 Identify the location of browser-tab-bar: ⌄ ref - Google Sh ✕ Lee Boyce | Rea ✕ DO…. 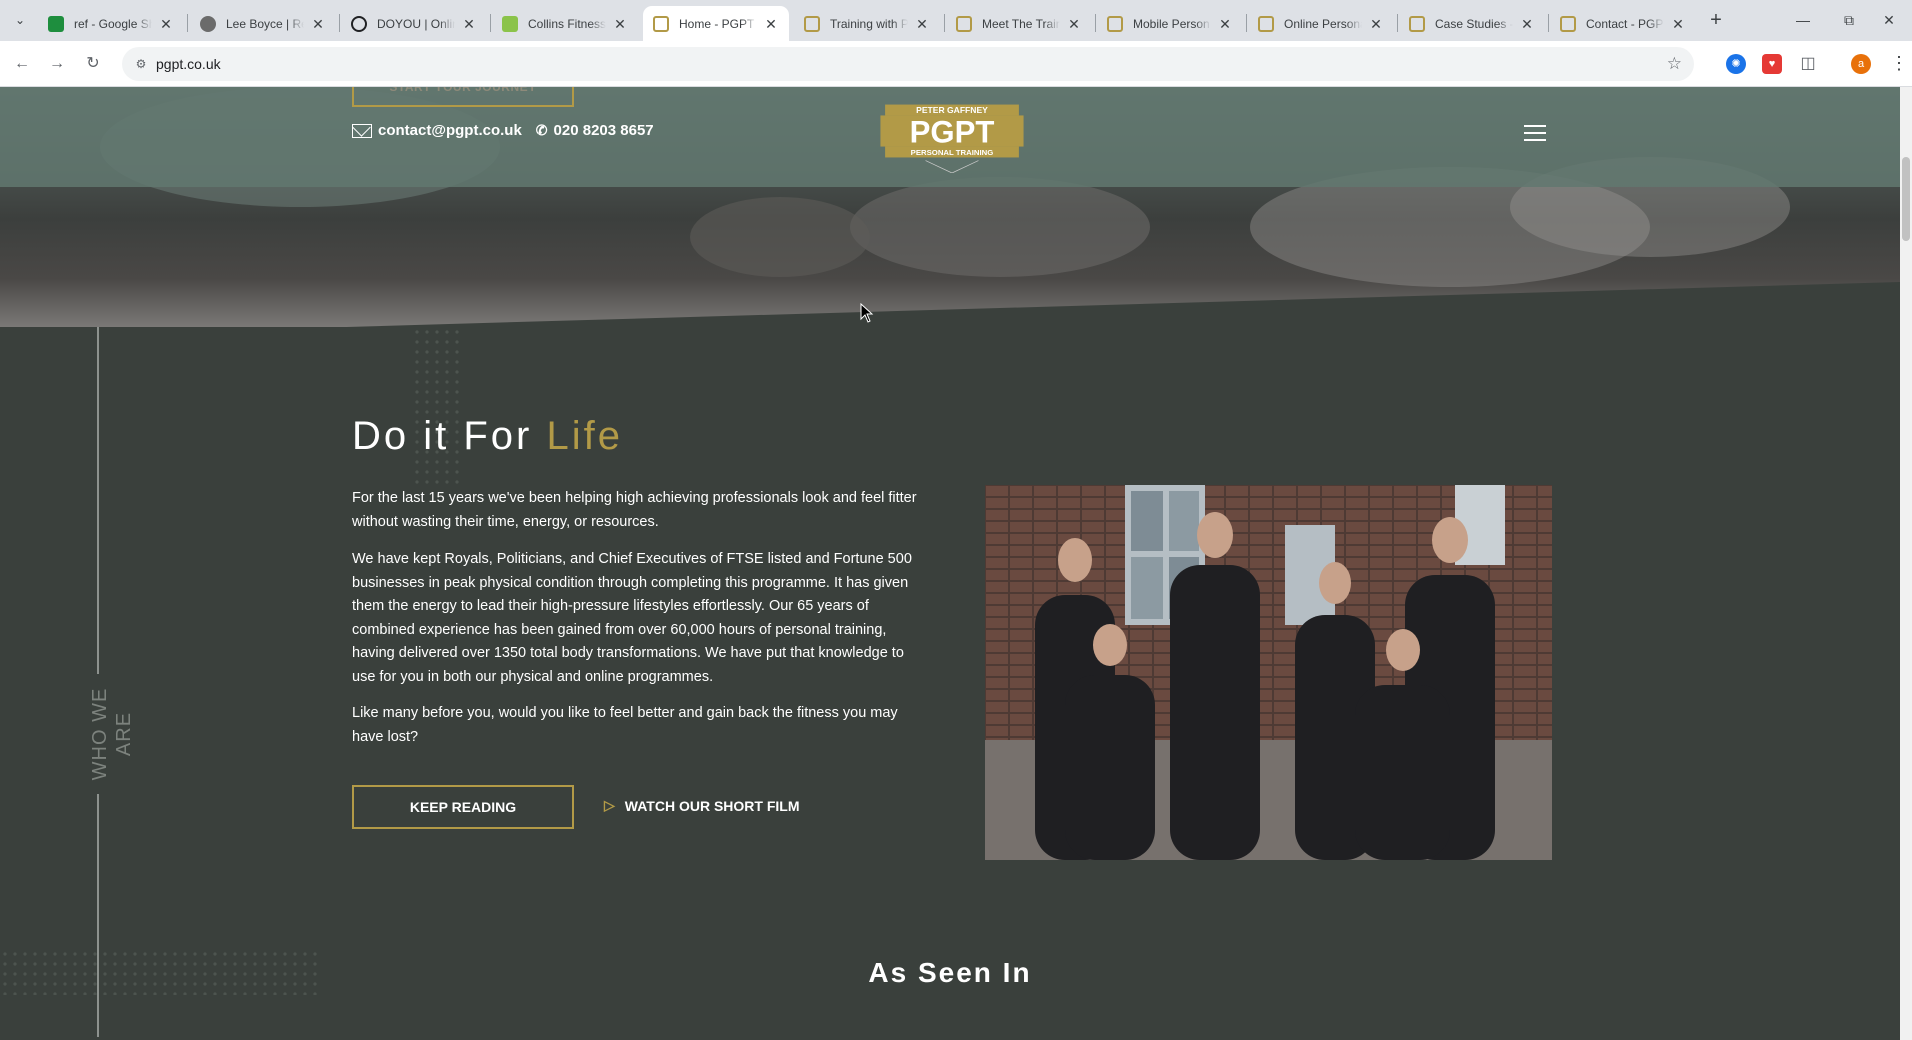
(956, 20).